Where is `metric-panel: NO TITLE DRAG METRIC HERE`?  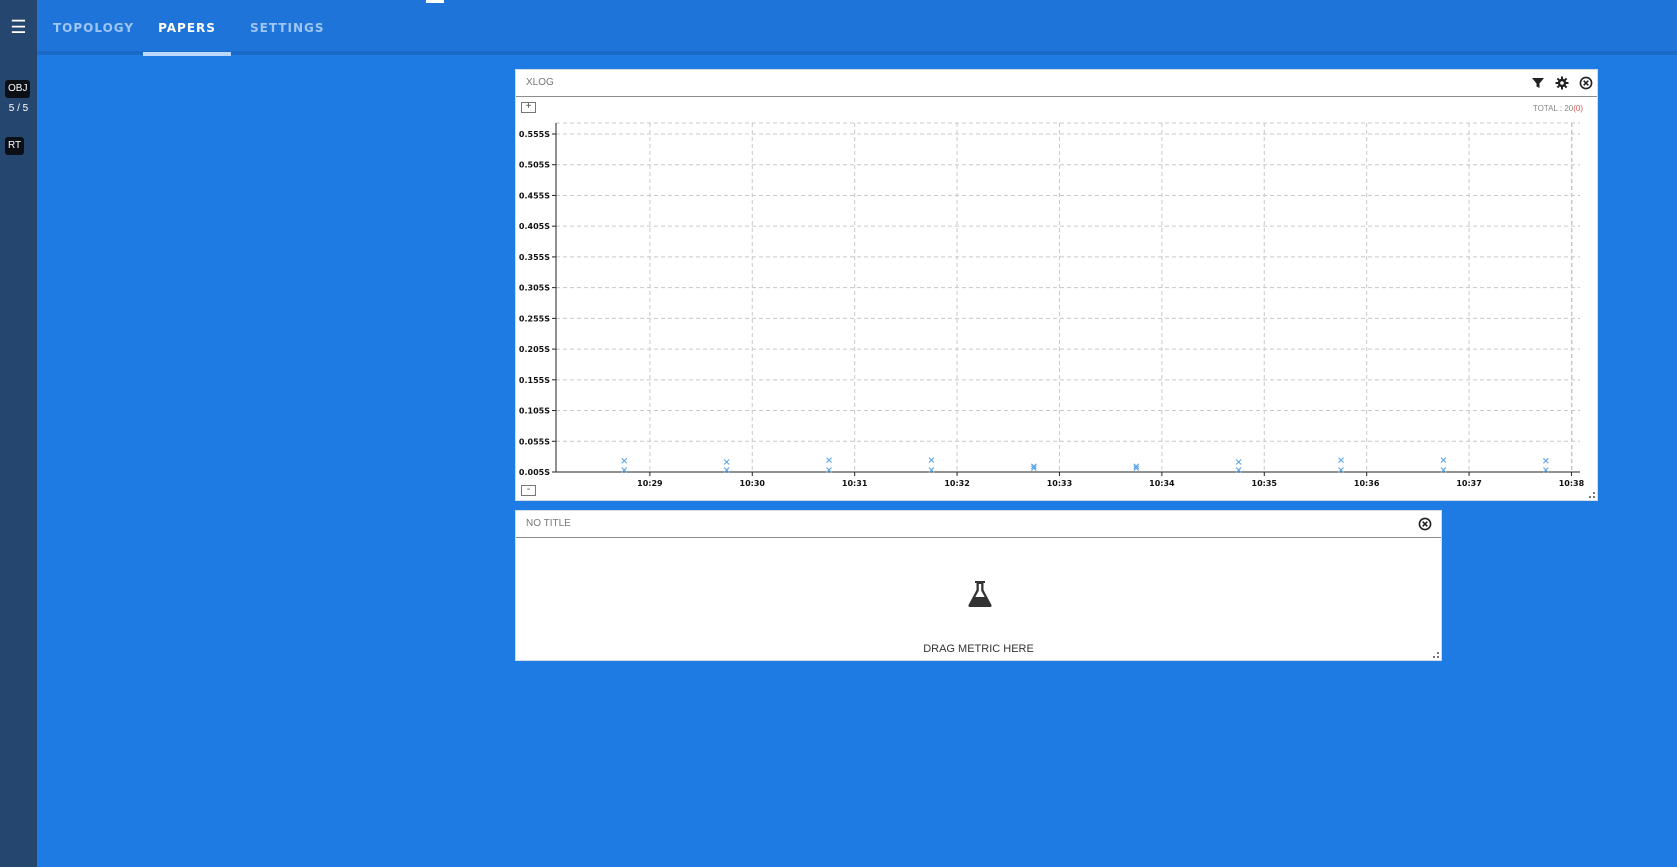 metric-panel: NO TITLE DRAG METRIC HERE is located at coordinates (978, 585).